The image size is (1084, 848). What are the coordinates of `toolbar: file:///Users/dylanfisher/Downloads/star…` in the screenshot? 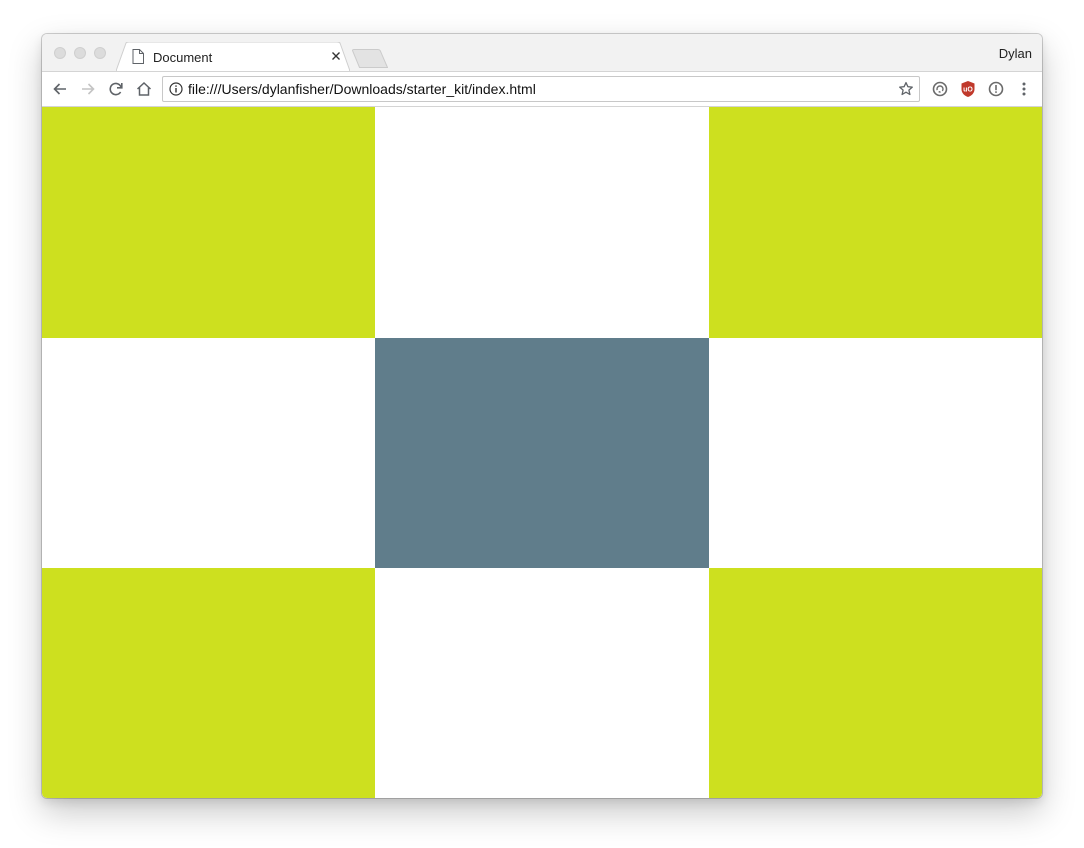 It's located at (542, 89).